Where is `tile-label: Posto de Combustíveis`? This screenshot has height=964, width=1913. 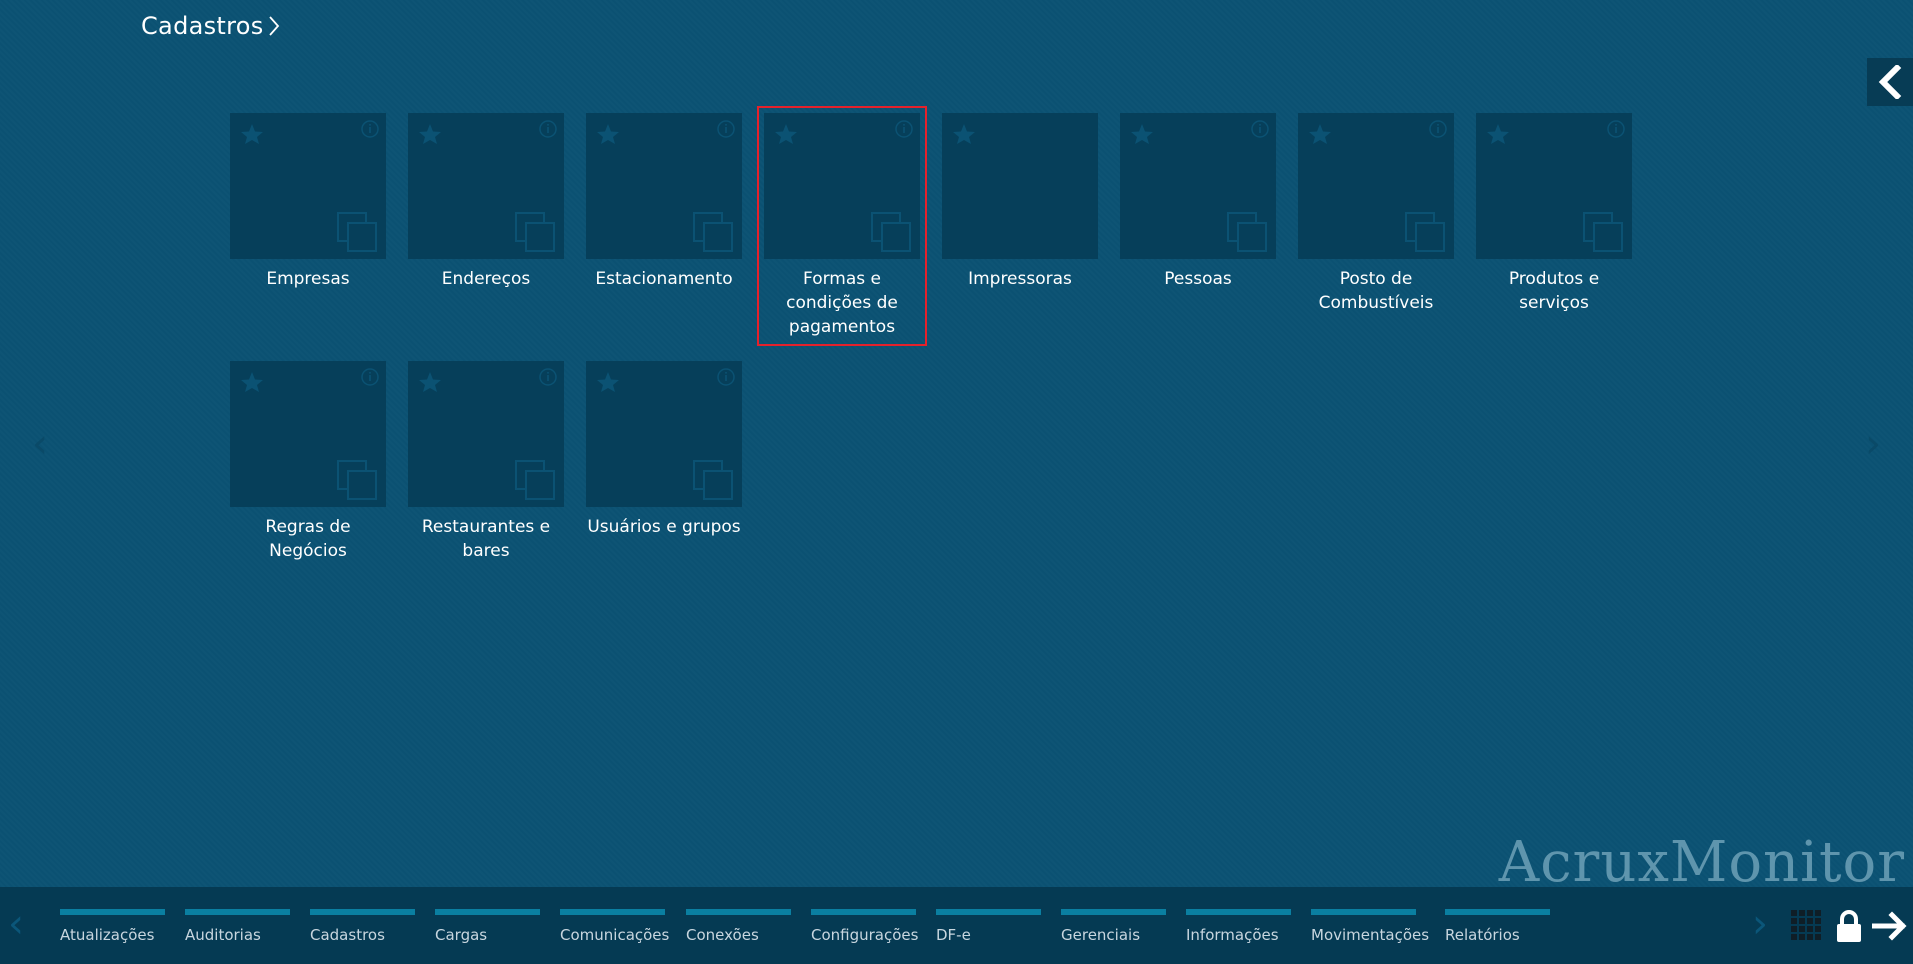
tile-label: Posto de Combustíveis is located at coordinates (1376, 291).